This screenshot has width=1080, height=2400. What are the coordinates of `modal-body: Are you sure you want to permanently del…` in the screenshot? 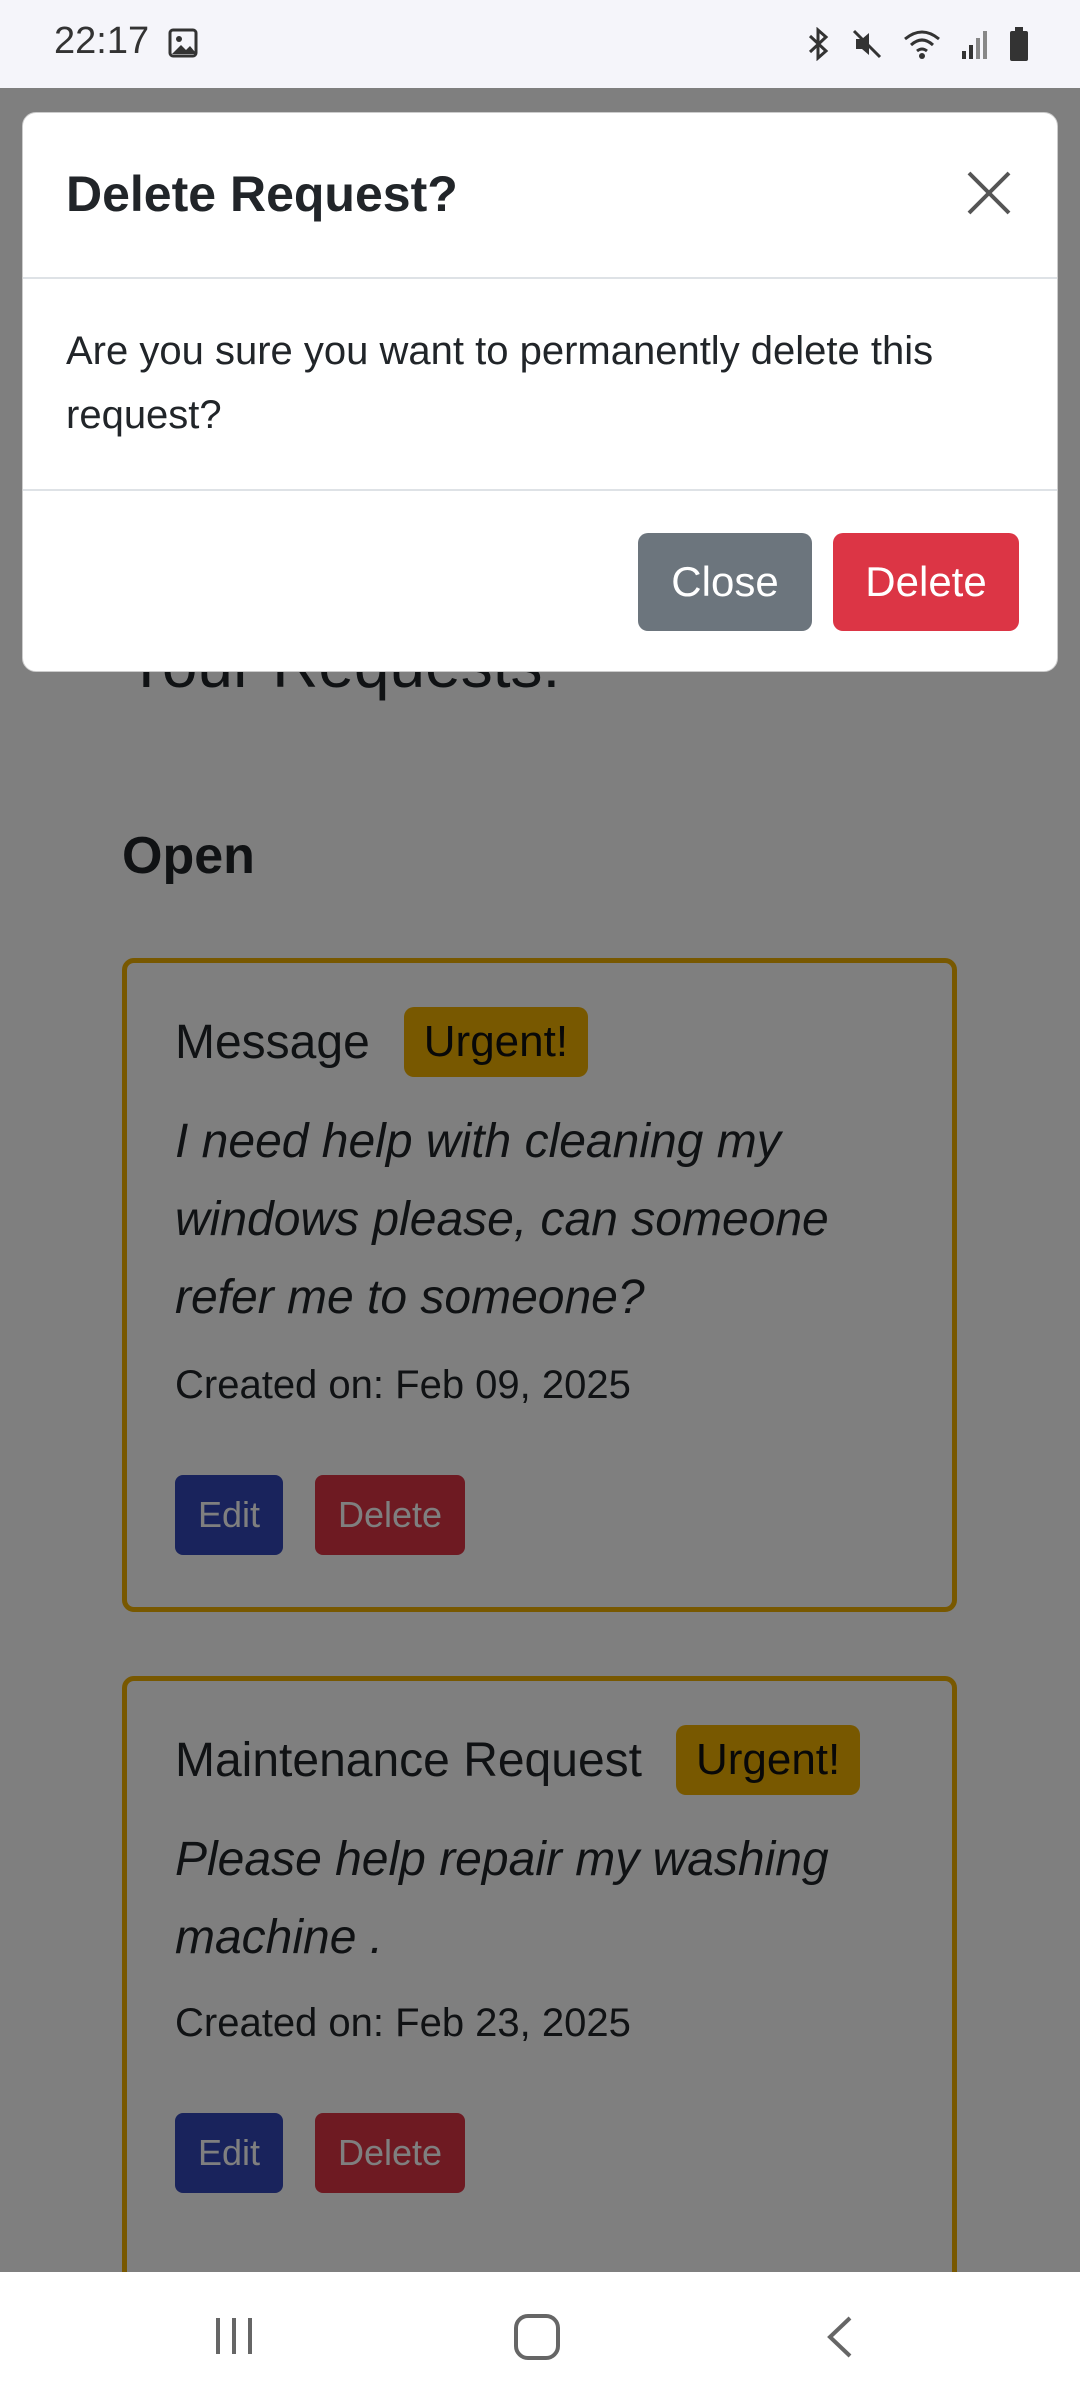 It's located at (540, 385).